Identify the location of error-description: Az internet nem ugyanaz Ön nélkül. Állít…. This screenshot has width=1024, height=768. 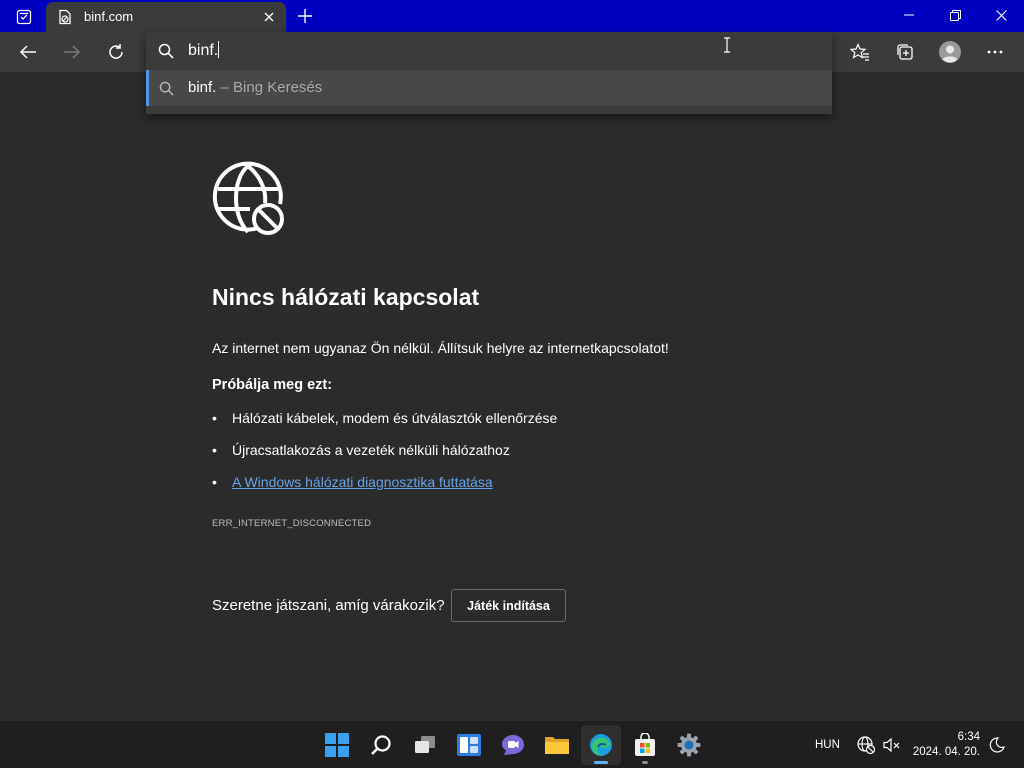
(440, 348).